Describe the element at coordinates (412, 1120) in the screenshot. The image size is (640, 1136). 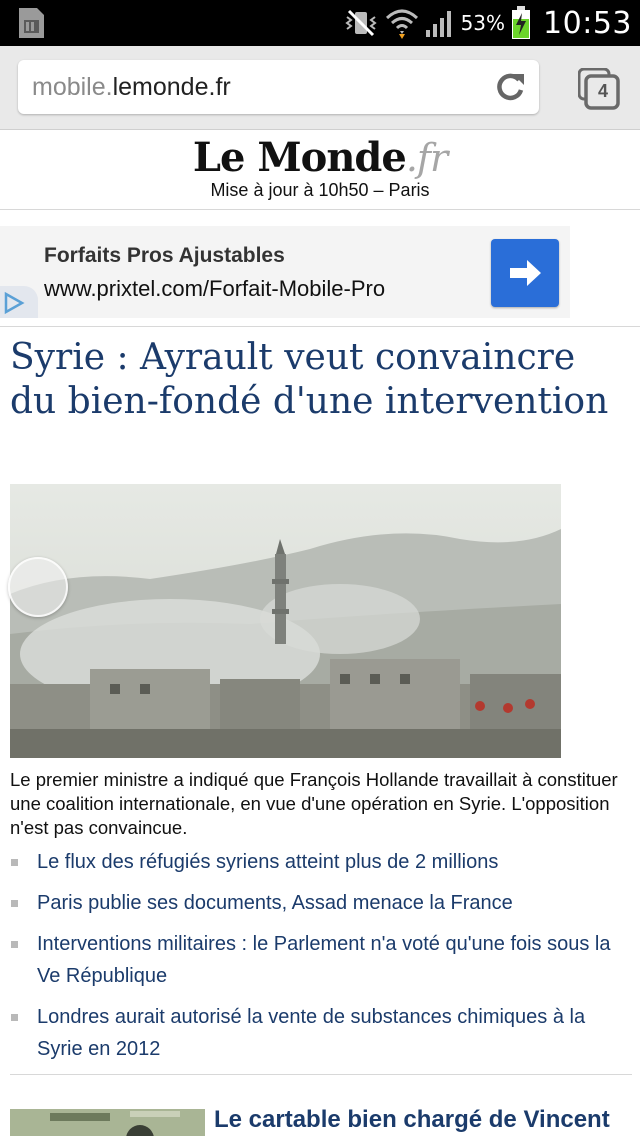
I see `next-article-title: Le cartable bien chargé de Vincent` at that location.